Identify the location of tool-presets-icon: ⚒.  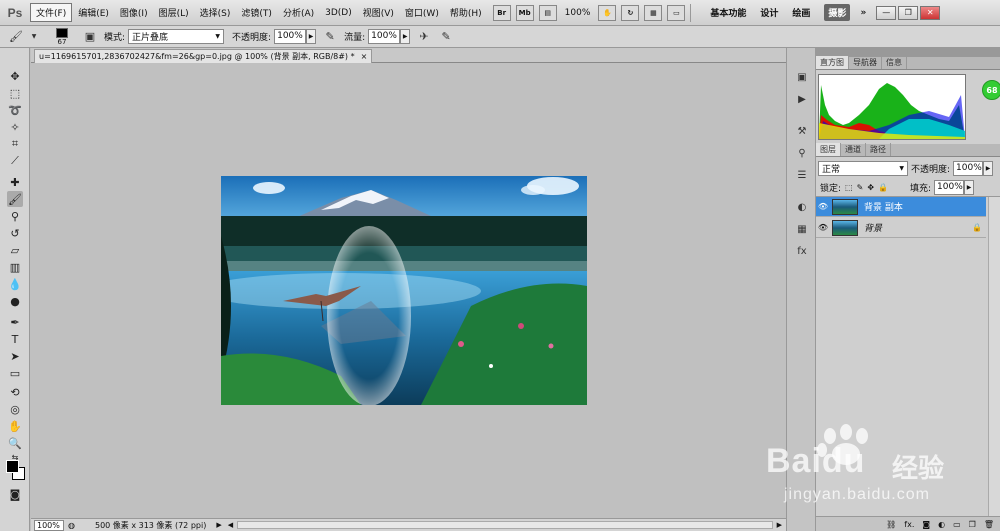
(802, 131).